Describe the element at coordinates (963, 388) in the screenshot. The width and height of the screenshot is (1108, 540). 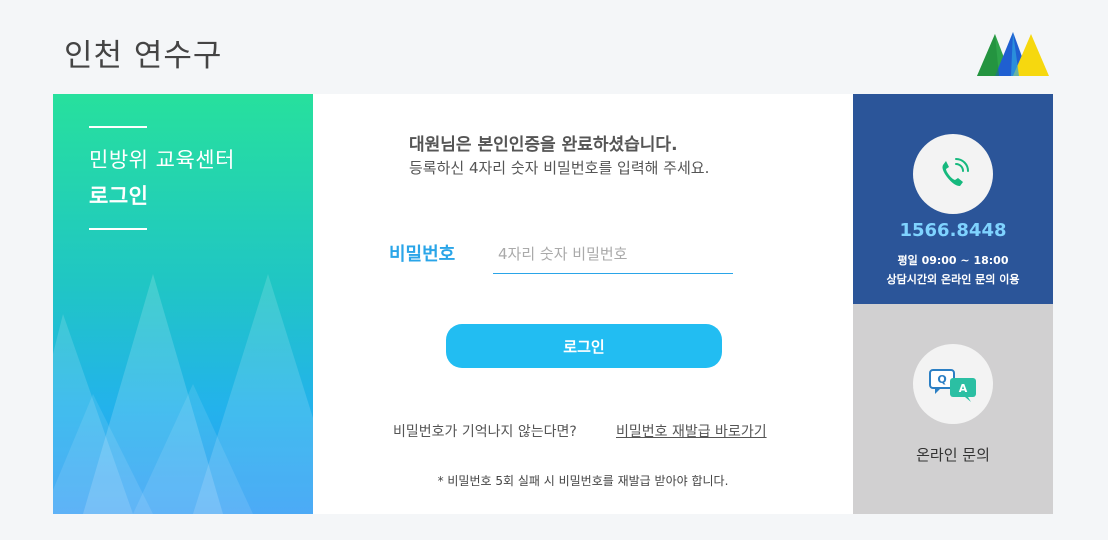
I see `svg-text: A` at that location.